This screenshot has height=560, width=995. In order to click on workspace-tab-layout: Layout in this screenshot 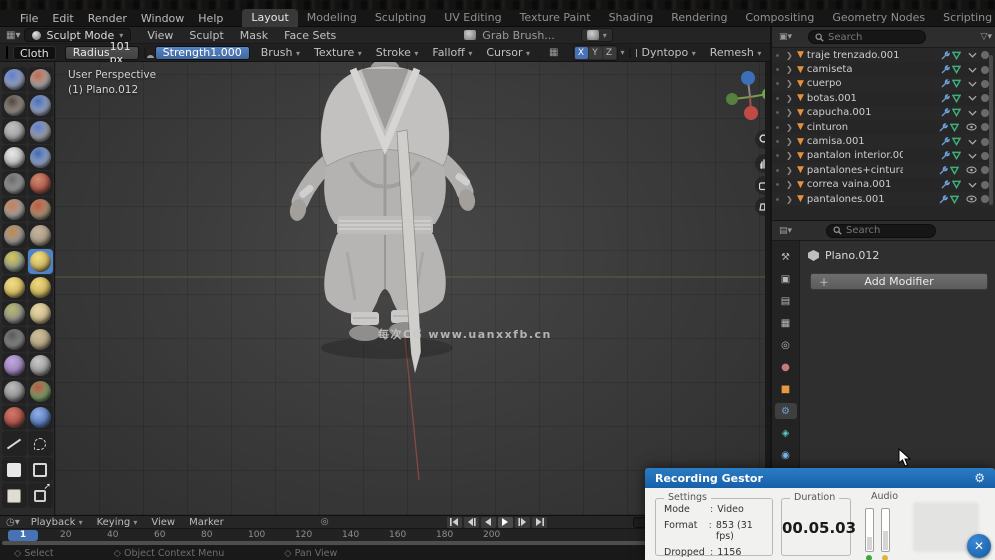, I will do `click(270, 18)`.